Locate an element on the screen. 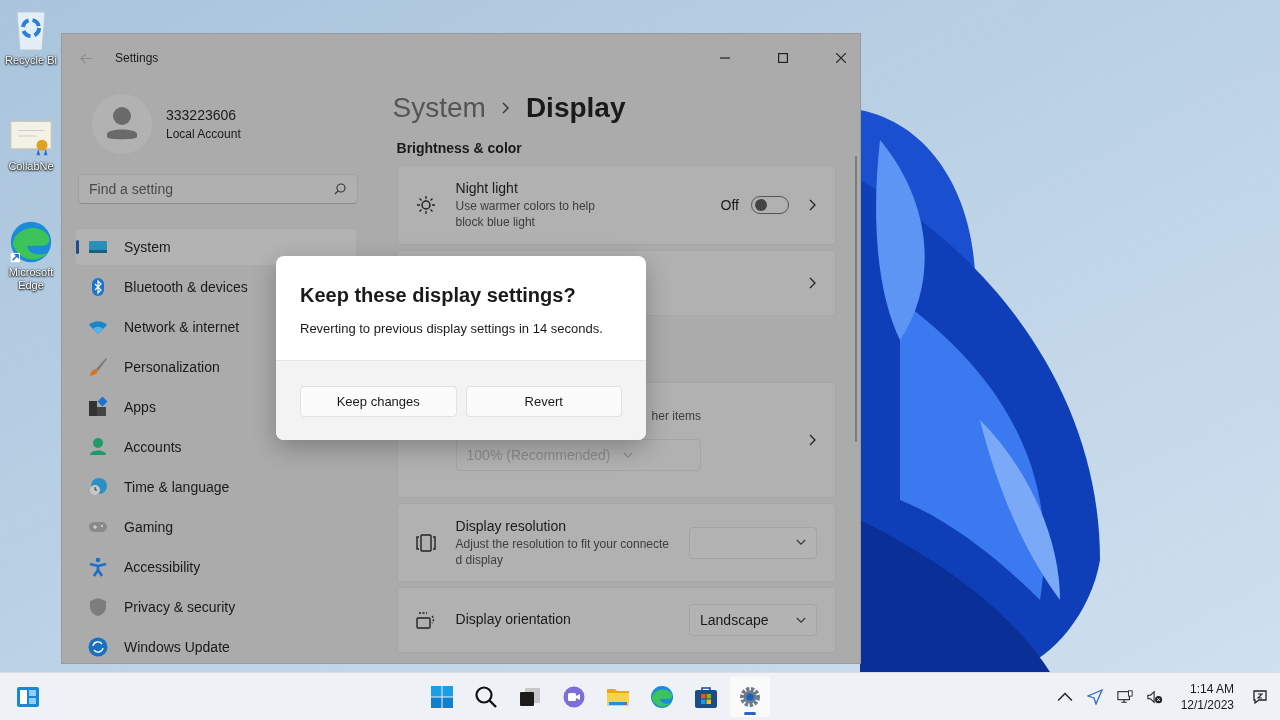 The width and height of the screenshot is (1280, 720). dialog-title: Keep these display settings? is located at coordinates (438, 295).